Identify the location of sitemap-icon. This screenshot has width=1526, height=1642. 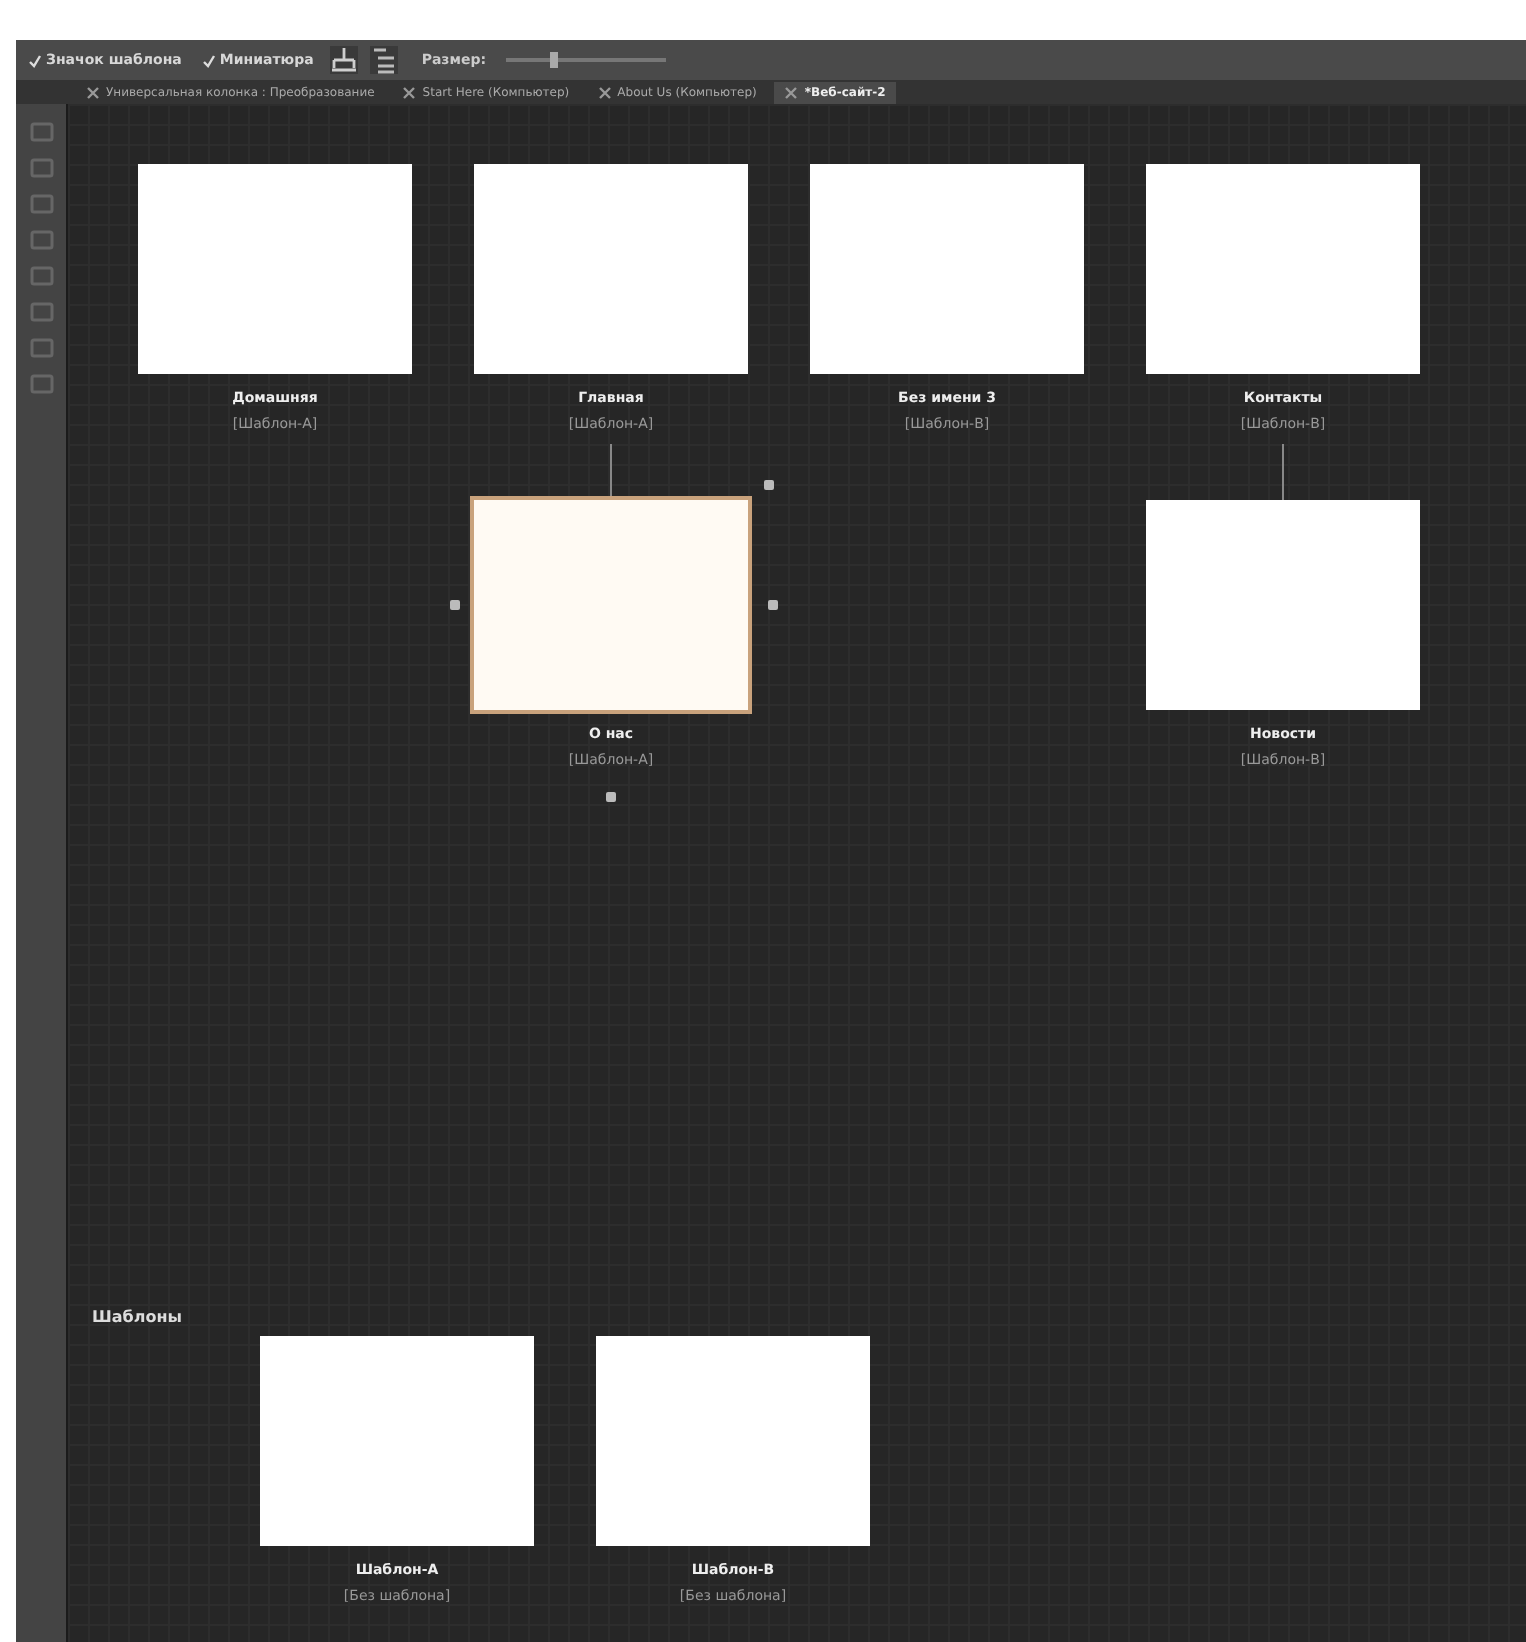
(343, 60).